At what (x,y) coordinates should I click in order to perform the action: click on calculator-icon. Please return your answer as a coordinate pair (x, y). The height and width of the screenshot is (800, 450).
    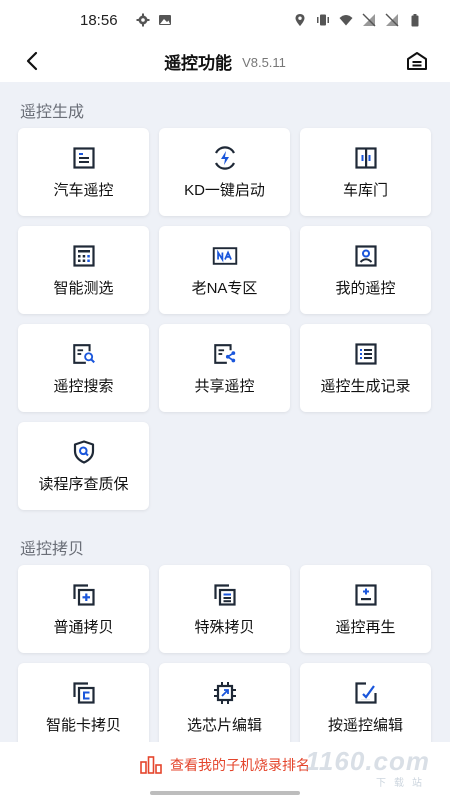
    Looking at the image, I should click on (84, 256).